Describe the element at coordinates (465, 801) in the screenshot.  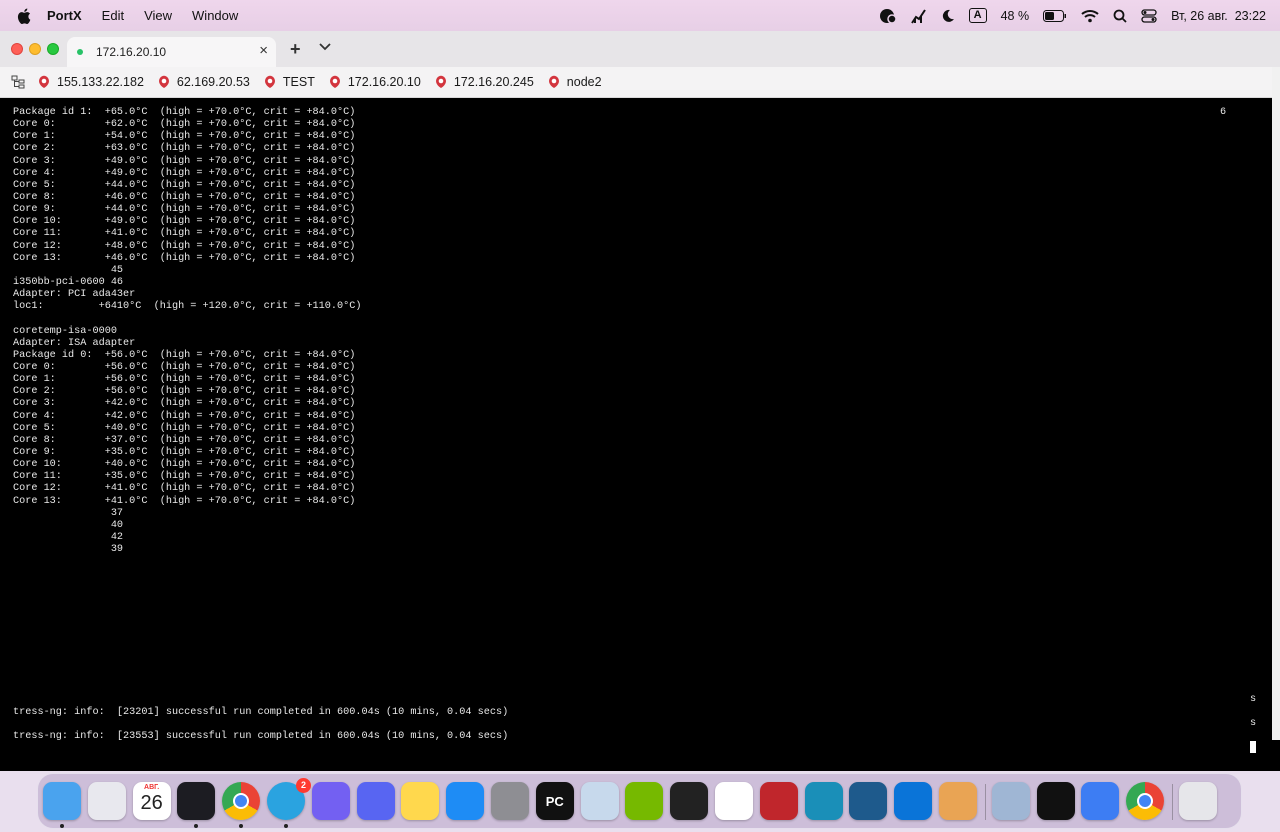
I see `app-store-icon` at that location.